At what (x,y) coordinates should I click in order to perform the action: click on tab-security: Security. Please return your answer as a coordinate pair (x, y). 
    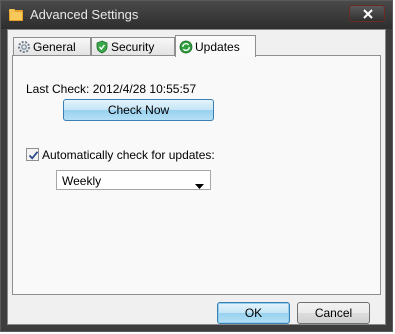
    Looking at the image, I should click on (133, 46).